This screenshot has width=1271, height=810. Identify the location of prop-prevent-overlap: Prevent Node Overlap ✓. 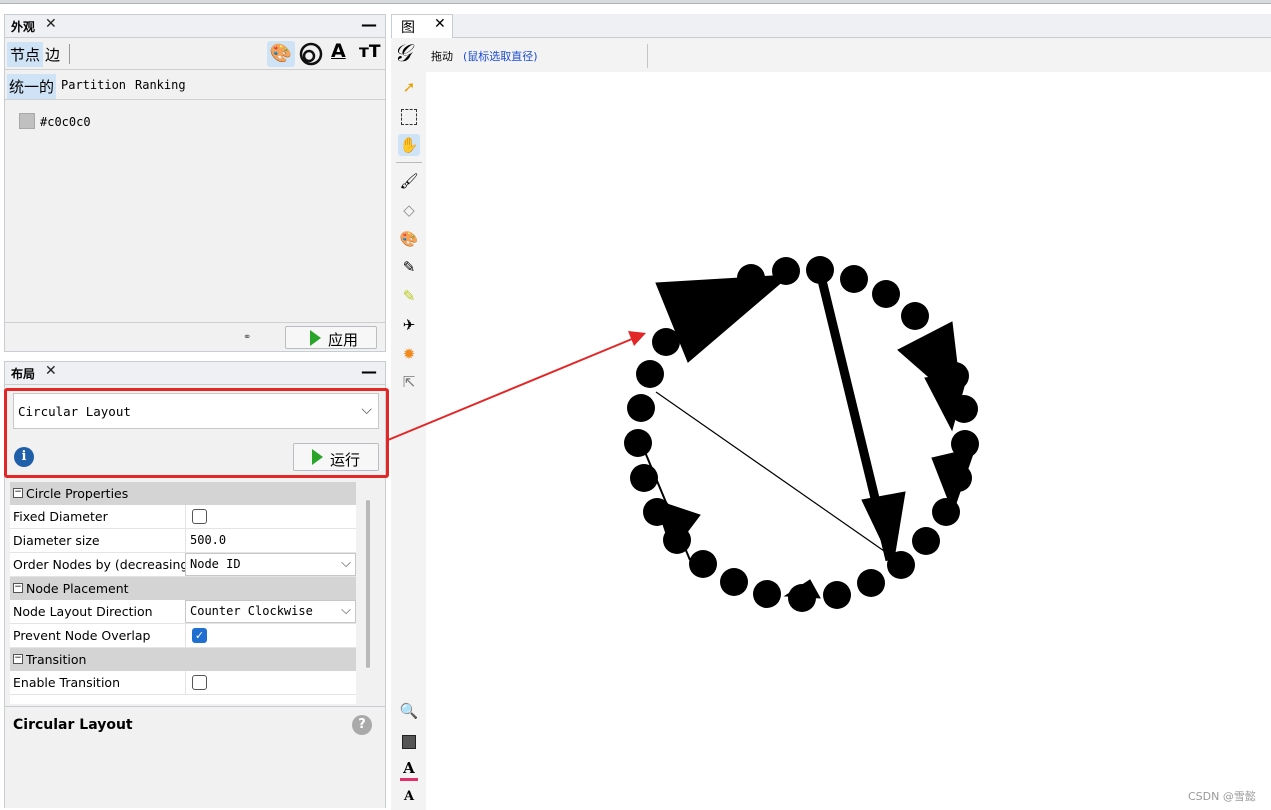
(183, 636).